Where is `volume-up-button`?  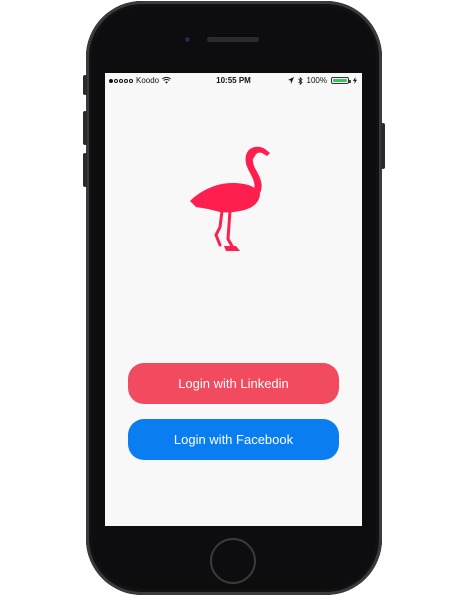 volume-up-button is located at coordinates (85, 128).